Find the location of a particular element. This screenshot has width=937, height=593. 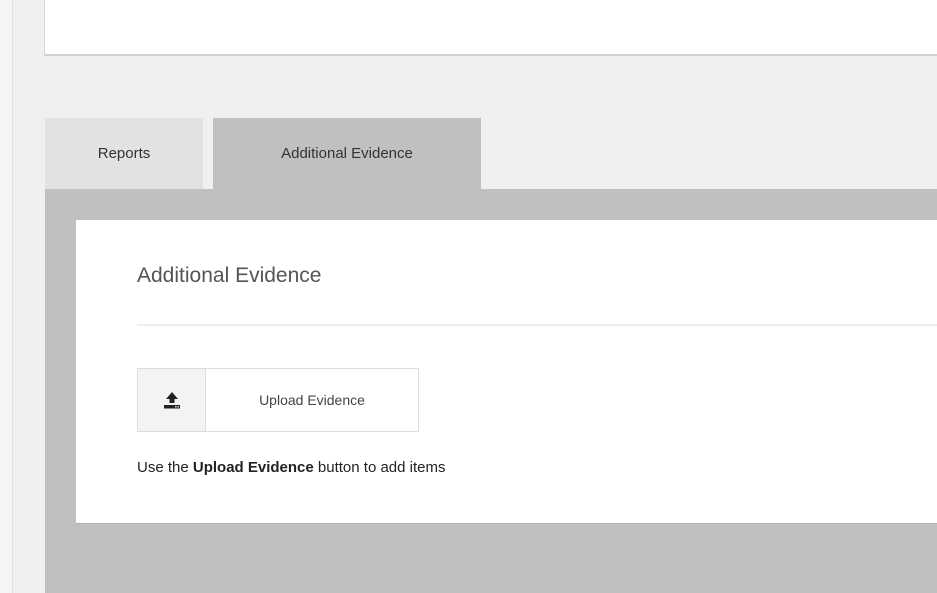

top-panel is located at coordinates (490, 28).